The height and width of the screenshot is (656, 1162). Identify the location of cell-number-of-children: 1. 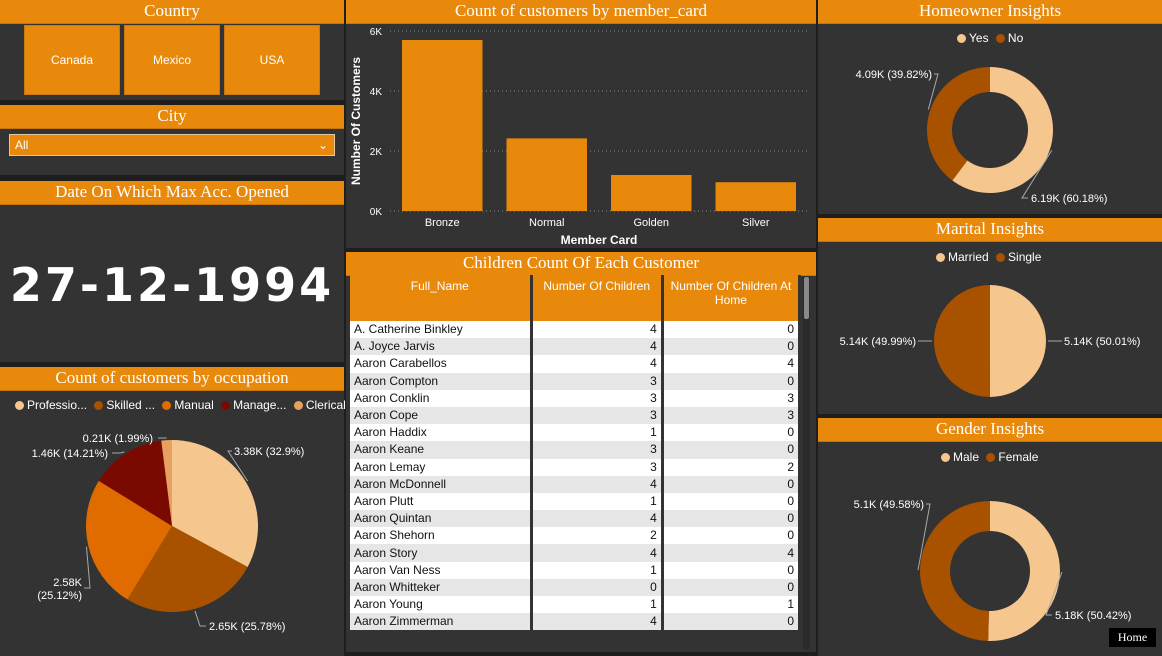
(597, 501).